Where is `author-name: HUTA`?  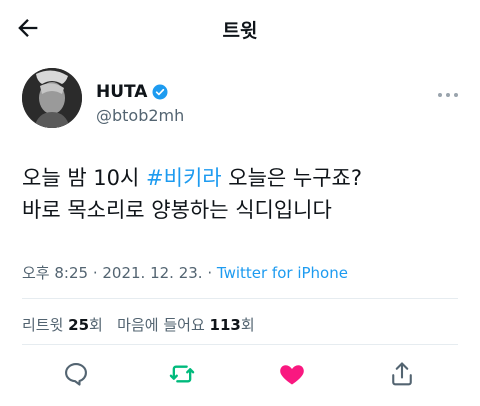
author-name: HUTA is located at coordinates (121, 92).